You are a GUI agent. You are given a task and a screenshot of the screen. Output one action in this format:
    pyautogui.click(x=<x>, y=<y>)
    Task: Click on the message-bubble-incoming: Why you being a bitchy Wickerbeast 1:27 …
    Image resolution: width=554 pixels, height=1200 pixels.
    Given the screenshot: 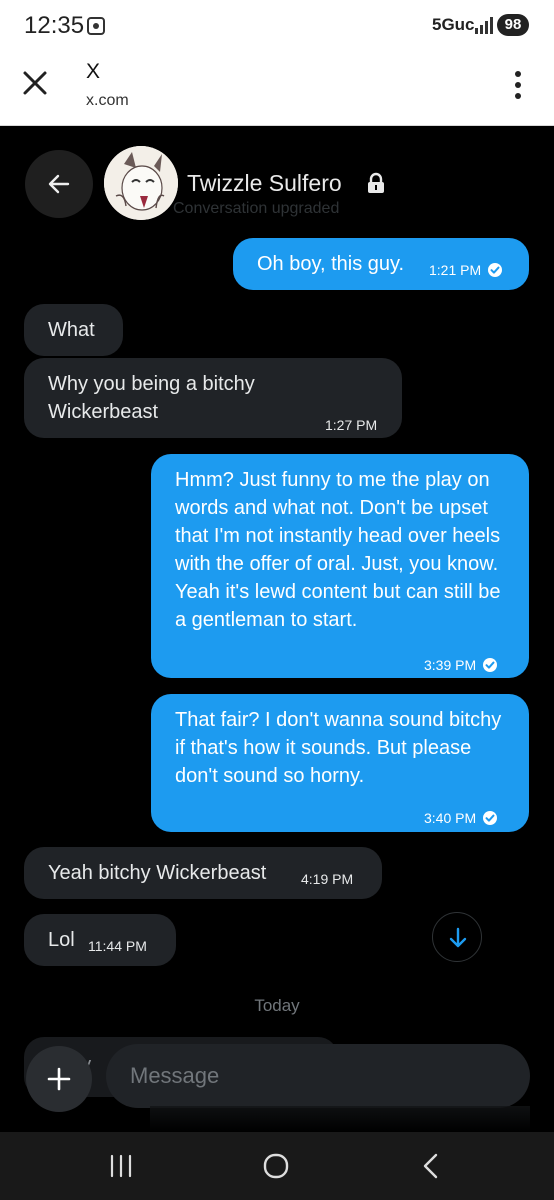 What is the action you would take?
    pyautogui.click(x=213, y=398)
    